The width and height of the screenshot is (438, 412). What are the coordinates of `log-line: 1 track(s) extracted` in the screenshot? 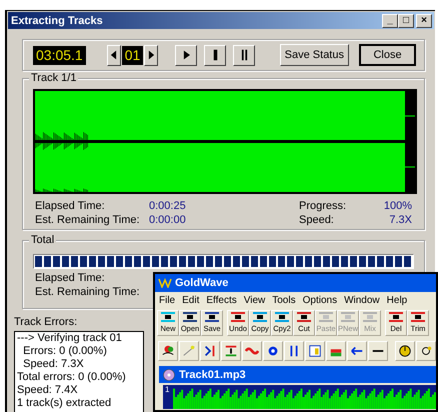 It's located at (64, 403).